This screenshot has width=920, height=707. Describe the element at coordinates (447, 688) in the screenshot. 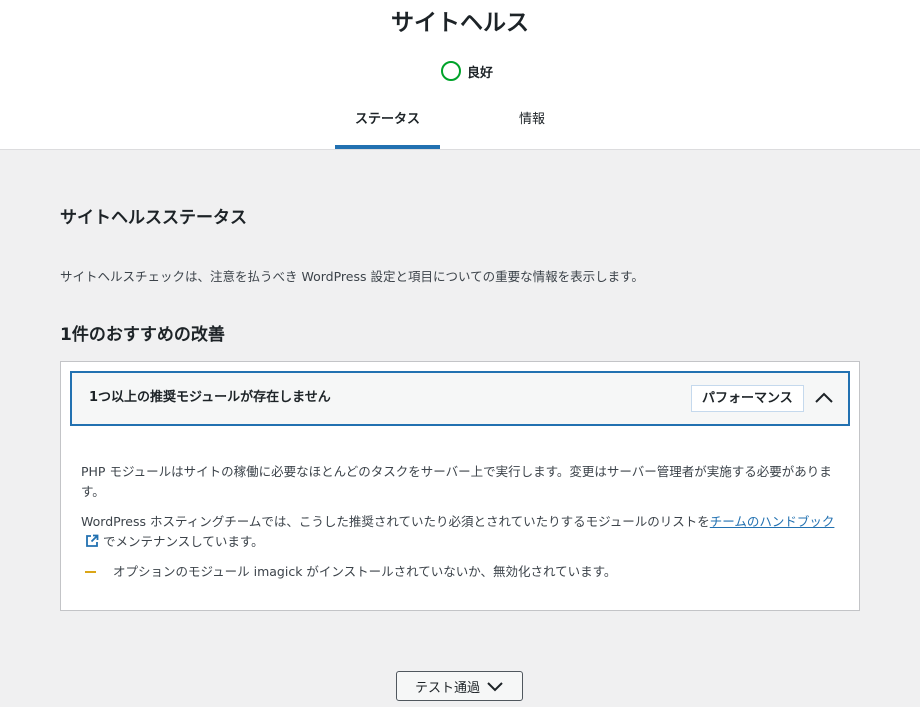

I see `passed-tests-label: テスト通過` at that location.